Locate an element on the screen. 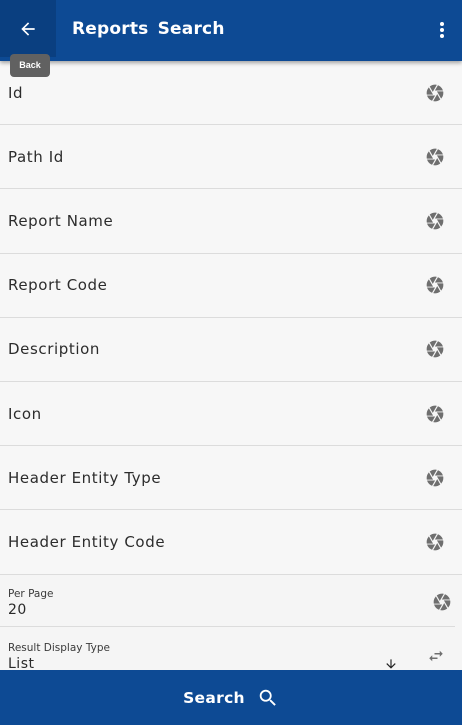 The width and height of the screenshot is (462, 725). field-header-entity-type: Header Entity Type is located at coordinates (231, 478).